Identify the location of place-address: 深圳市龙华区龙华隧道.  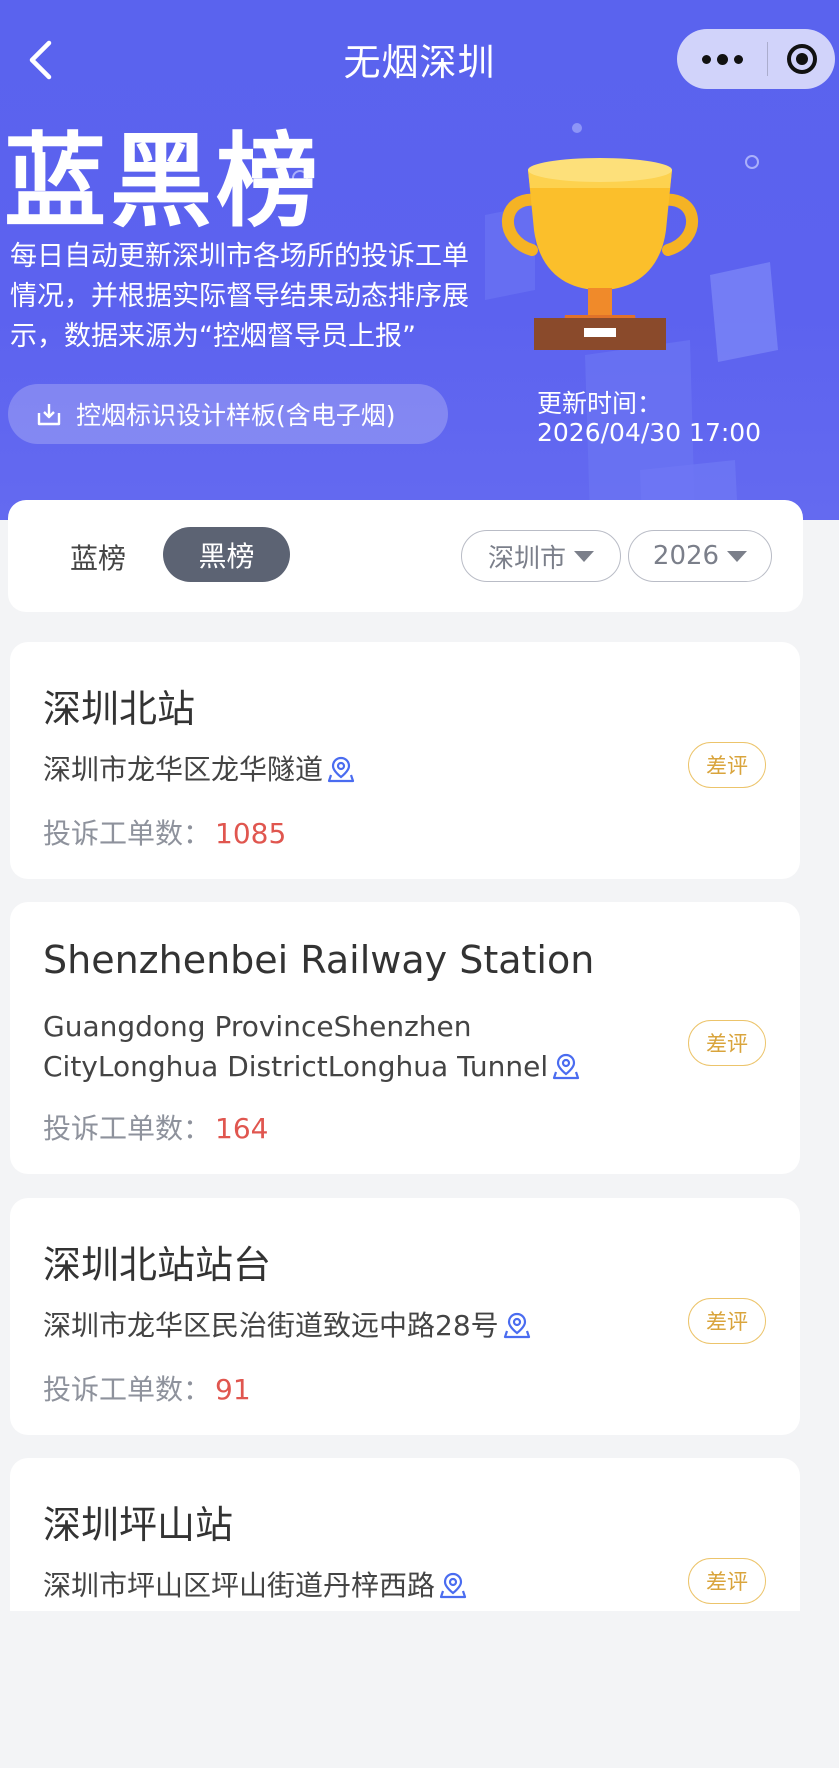
(323, 770).